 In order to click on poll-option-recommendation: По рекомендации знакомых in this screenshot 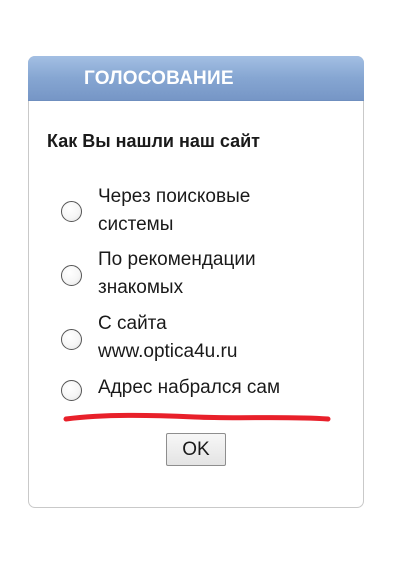, I will do `click(206, 274)`.